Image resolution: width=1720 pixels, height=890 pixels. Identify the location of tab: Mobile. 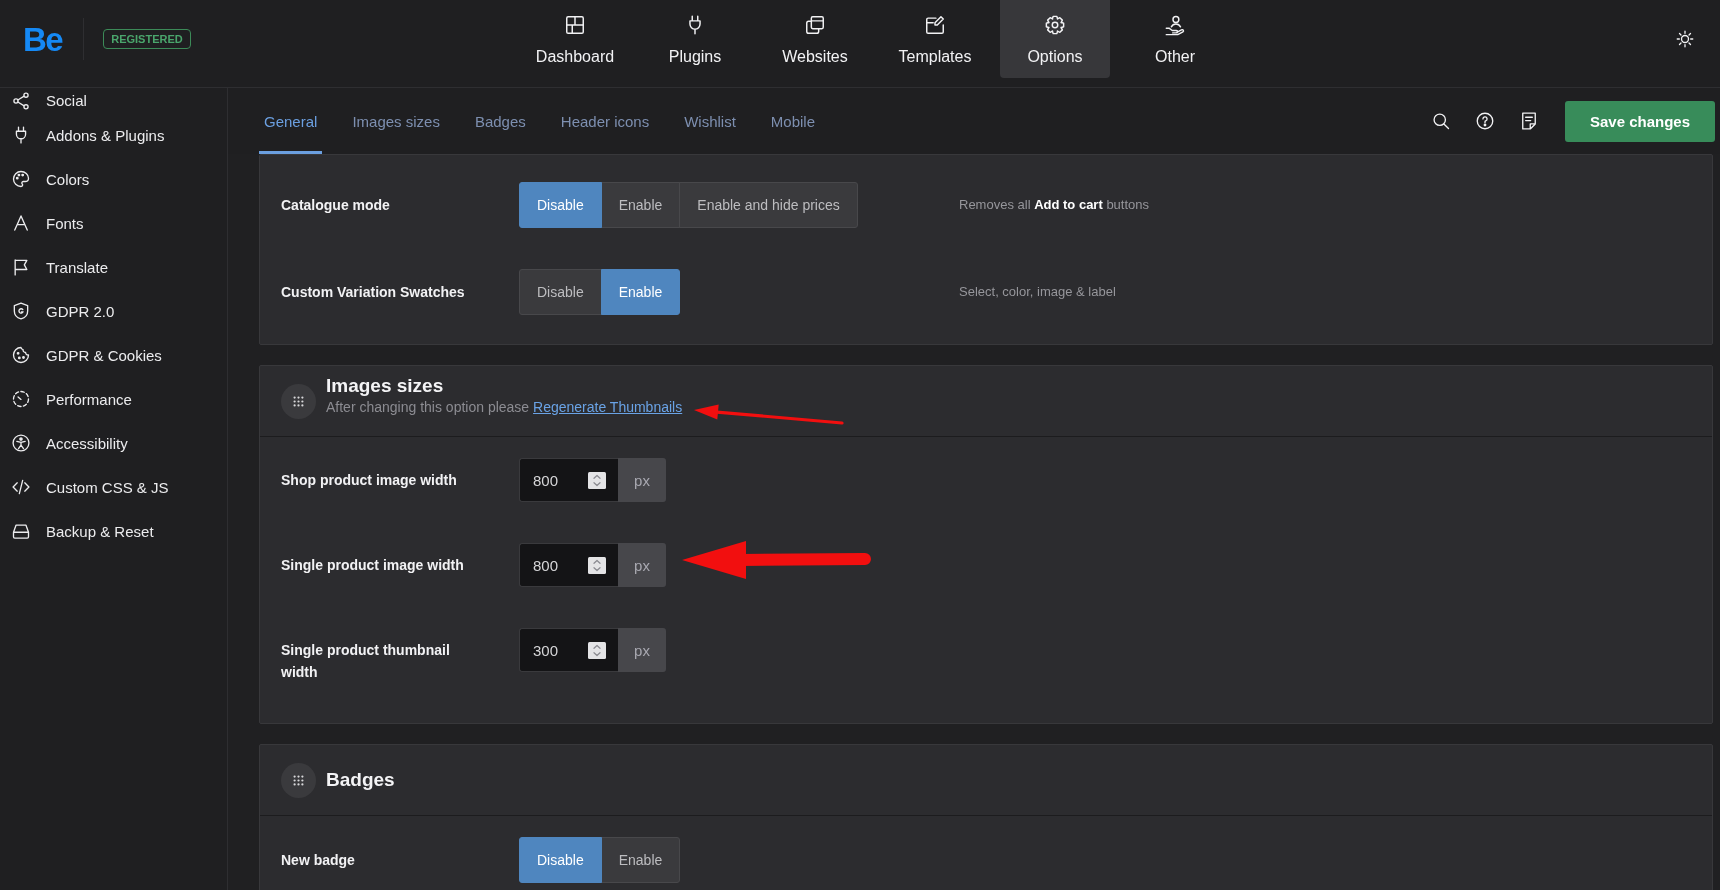
(793, 121).